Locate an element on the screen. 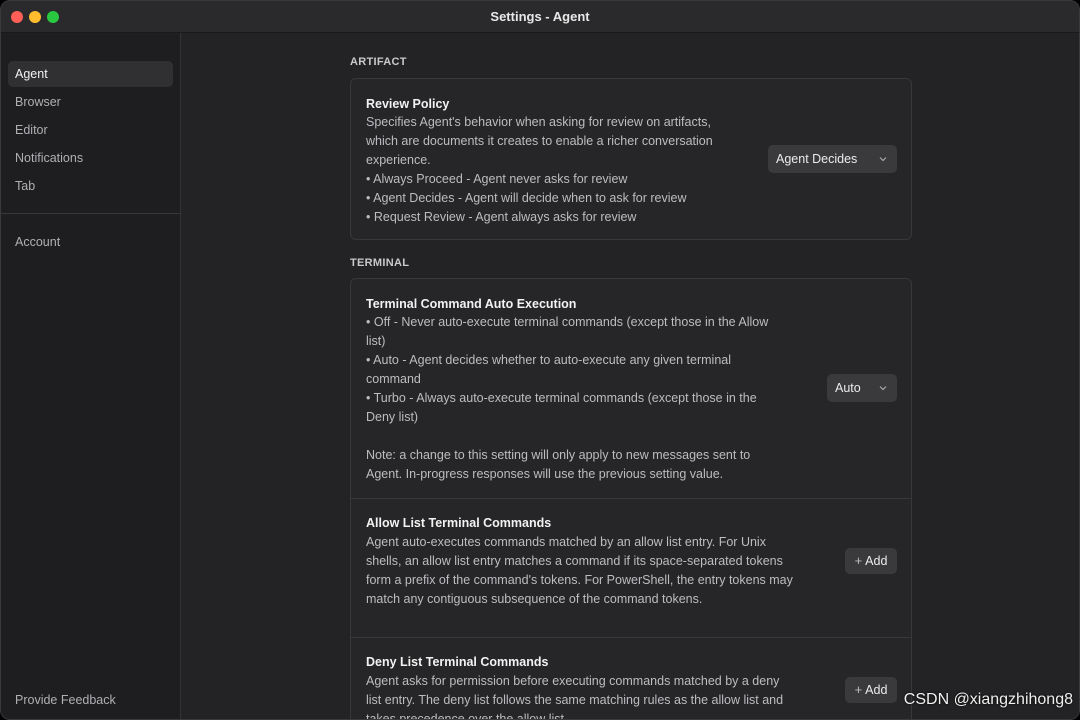 The width and height of the screenshot is (1080, 720). provide-feedback-link: Provide Feedback is located at coordinates (65, 700).